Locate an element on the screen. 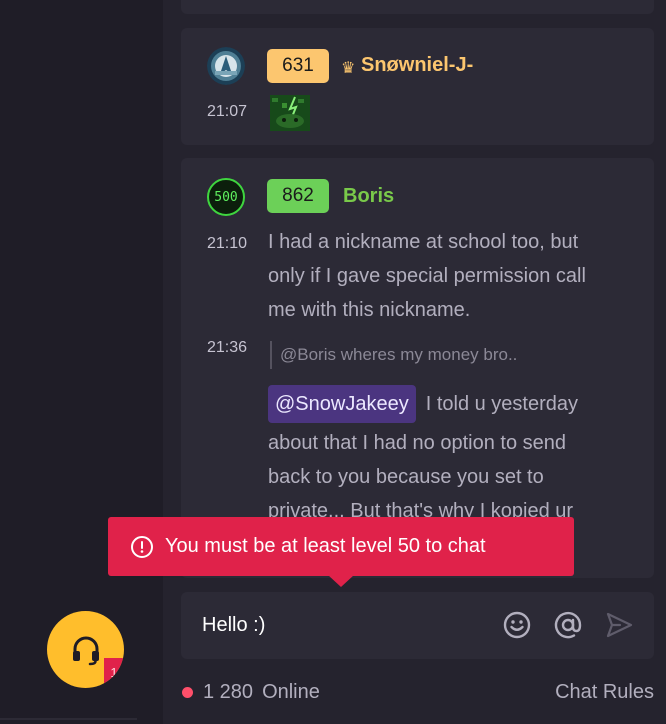  message-line: I had a nickname at school too, but is located at coordinates (423, 242).